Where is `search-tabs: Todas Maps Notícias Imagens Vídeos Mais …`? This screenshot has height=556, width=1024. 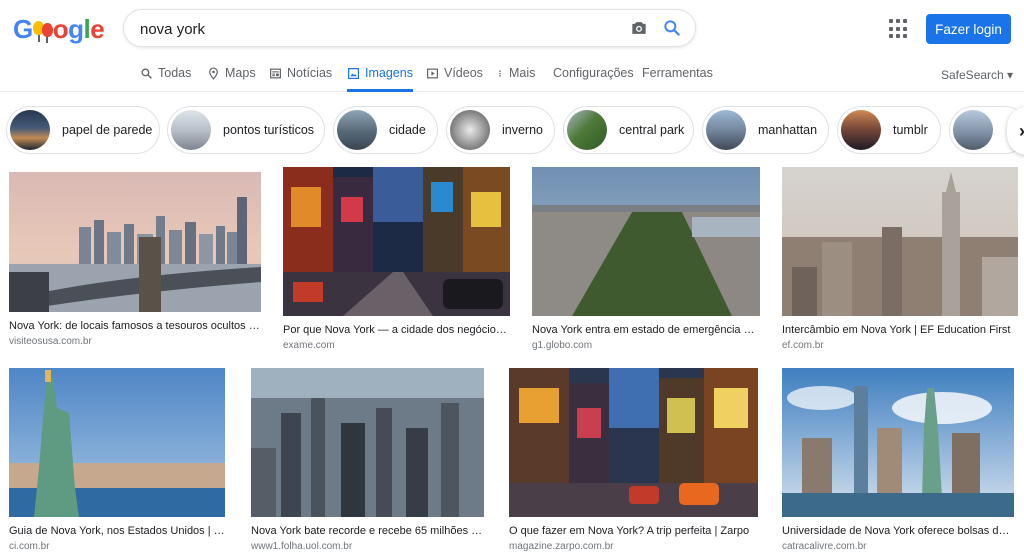 search-tabs: Todas Maps Notícias Imagens Vídeos Mais … is located at coordinates (512, 76).